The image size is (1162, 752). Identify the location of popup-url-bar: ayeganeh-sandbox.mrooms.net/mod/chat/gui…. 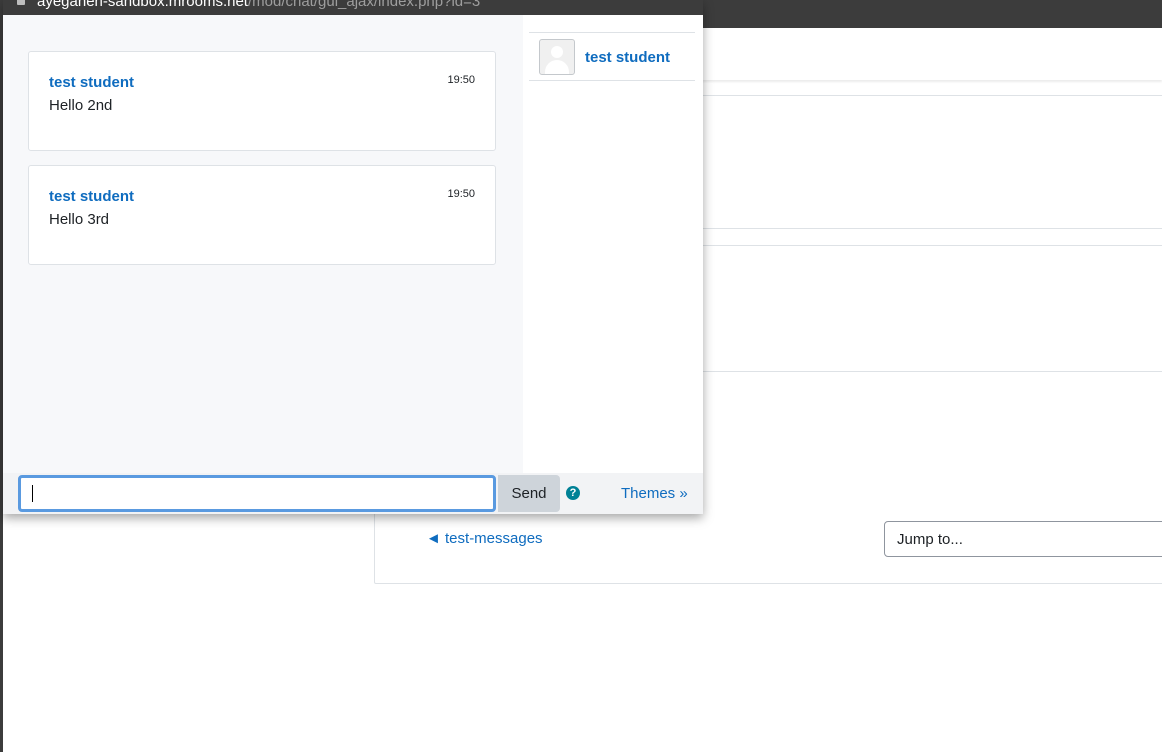
(353, 7).